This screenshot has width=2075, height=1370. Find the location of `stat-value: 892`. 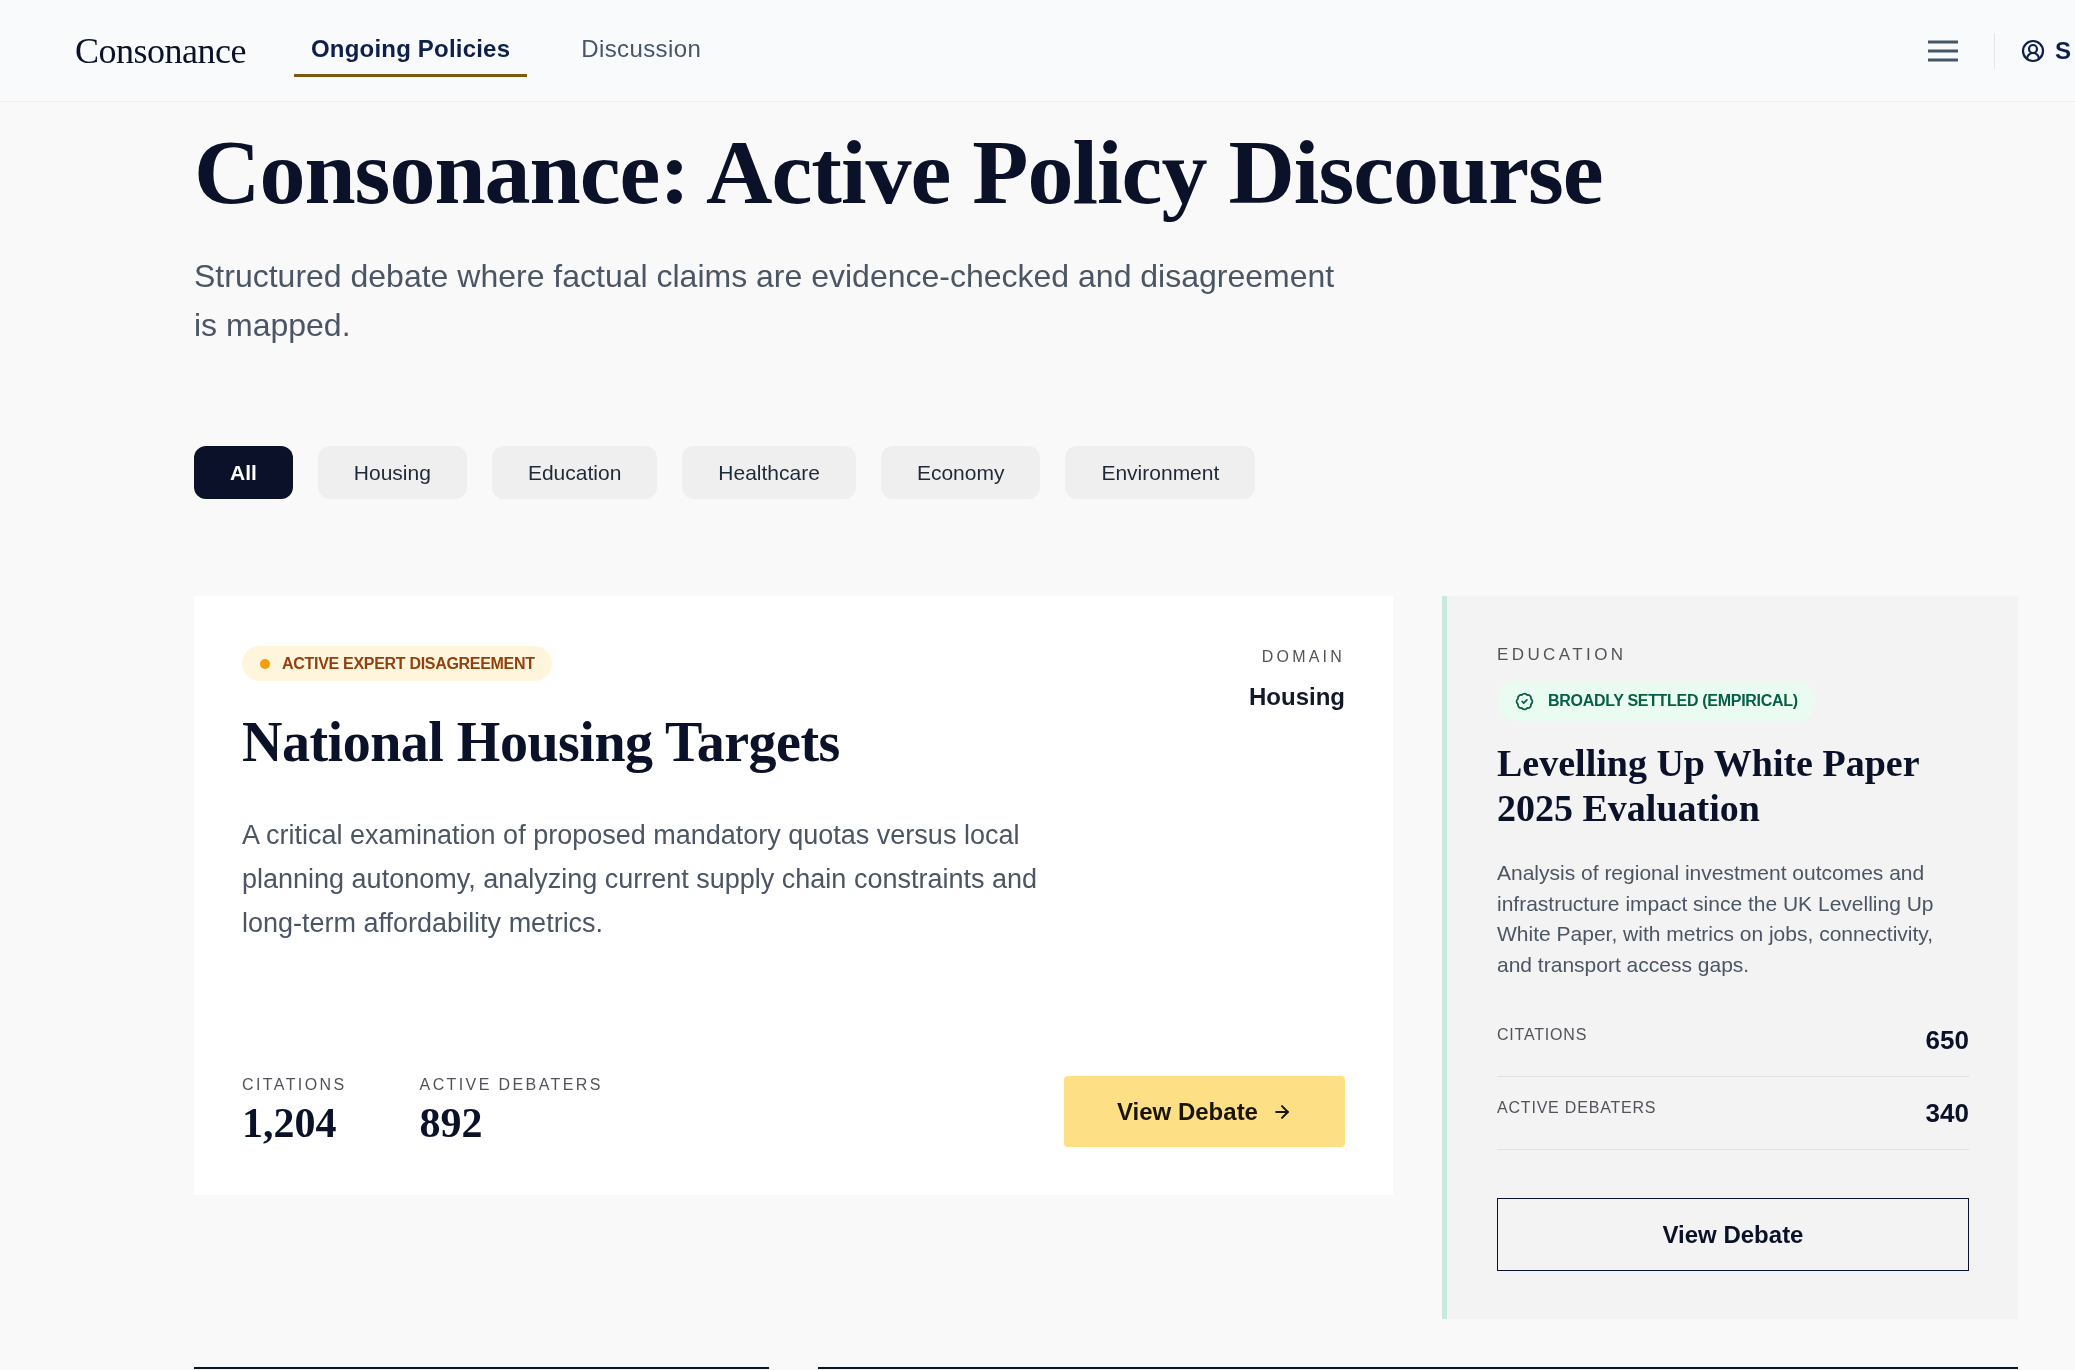

stat-value: 892 is located at coordinates (451, 1123).